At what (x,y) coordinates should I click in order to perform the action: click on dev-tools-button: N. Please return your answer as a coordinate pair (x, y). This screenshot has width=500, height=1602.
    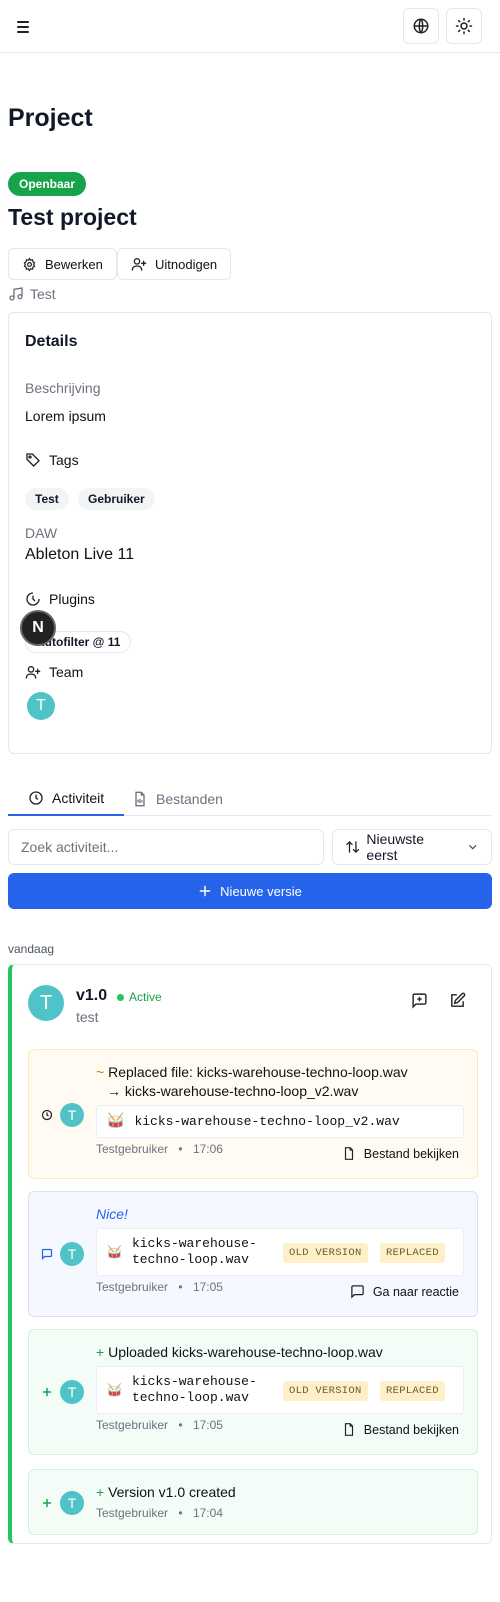
    Looking at the image, I should click on (38, 628).